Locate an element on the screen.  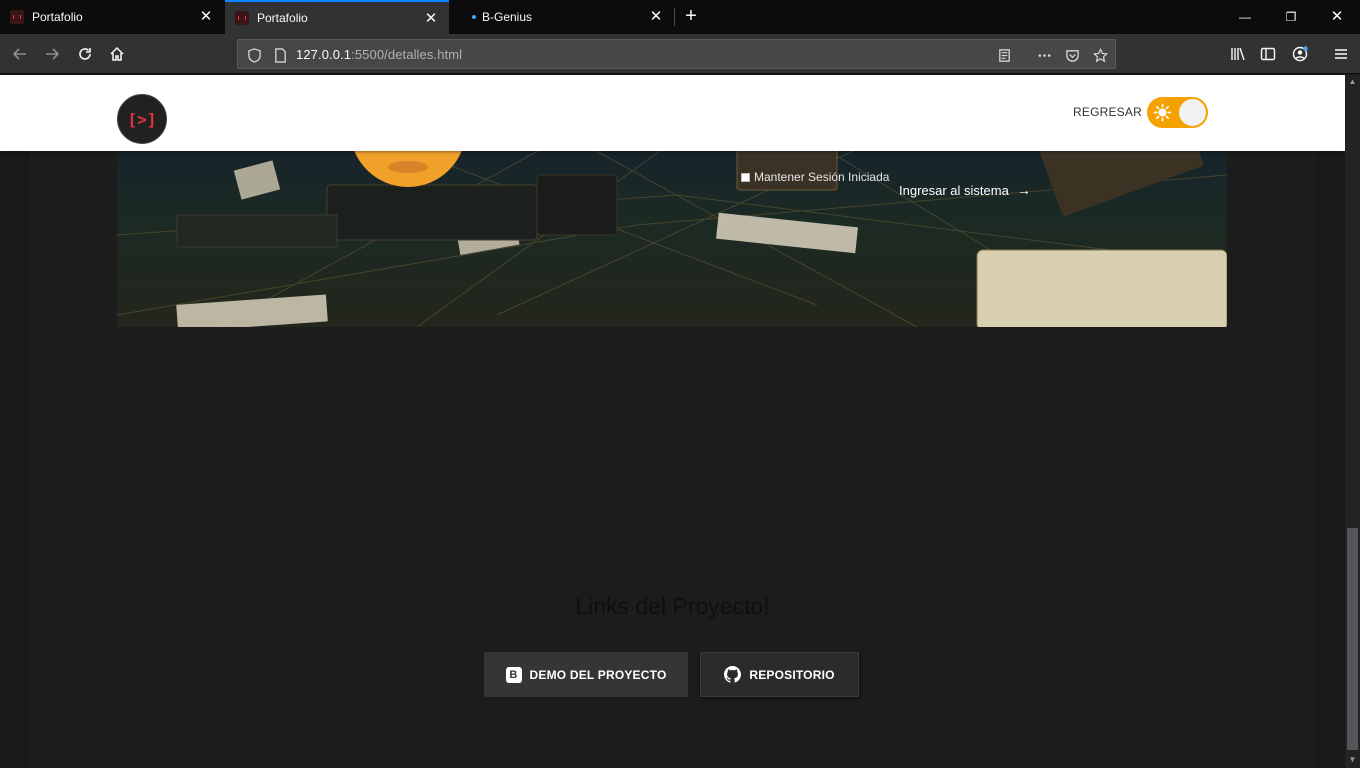
hamburger-menu-icon is located at coordinates (1341, 54).